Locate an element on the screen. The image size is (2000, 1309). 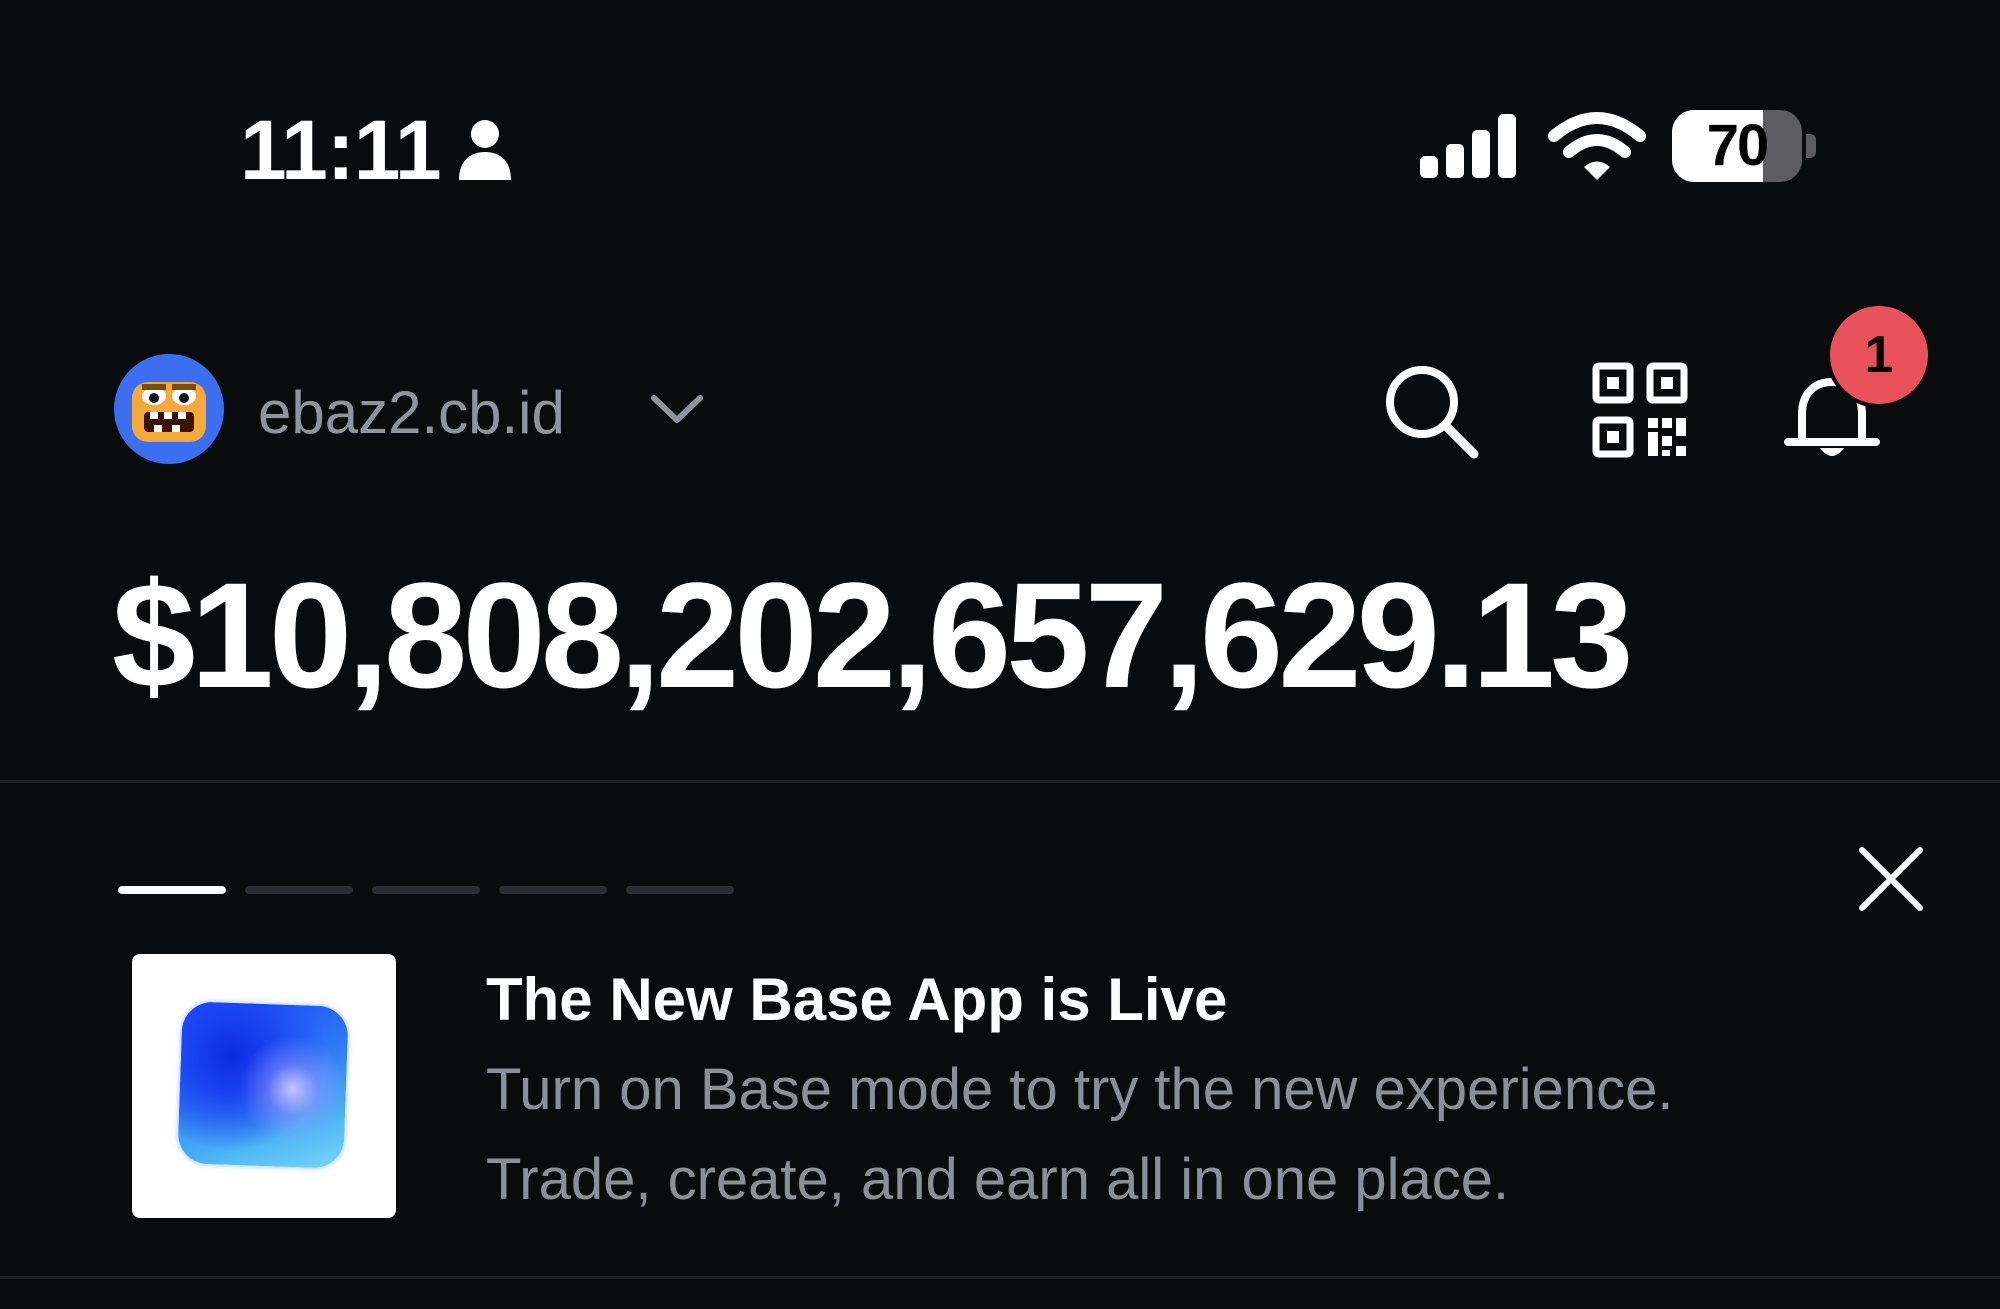
avatar-monster-icon is located at coordinates (169, 412).